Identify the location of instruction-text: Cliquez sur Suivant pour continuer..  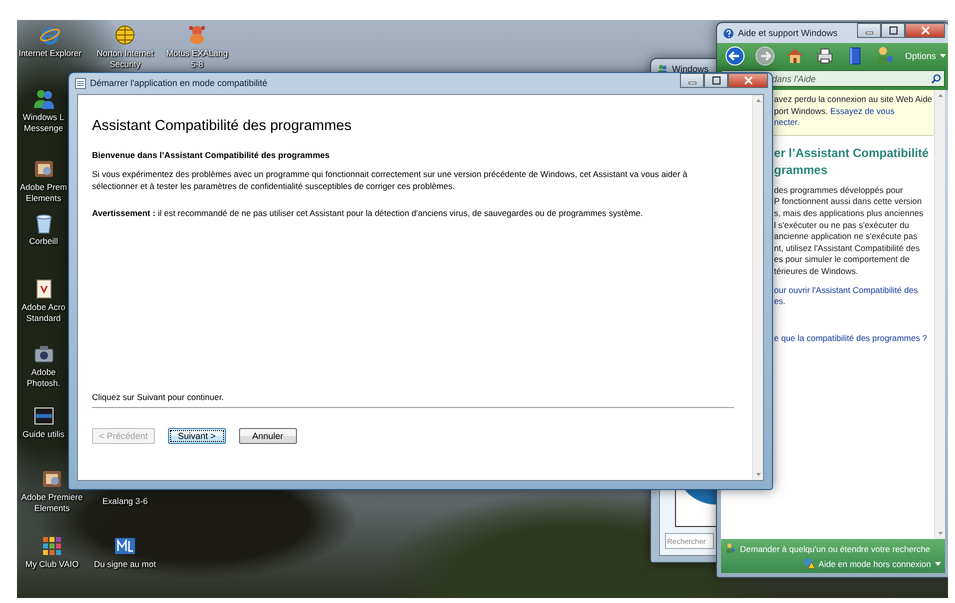
(413, 400).